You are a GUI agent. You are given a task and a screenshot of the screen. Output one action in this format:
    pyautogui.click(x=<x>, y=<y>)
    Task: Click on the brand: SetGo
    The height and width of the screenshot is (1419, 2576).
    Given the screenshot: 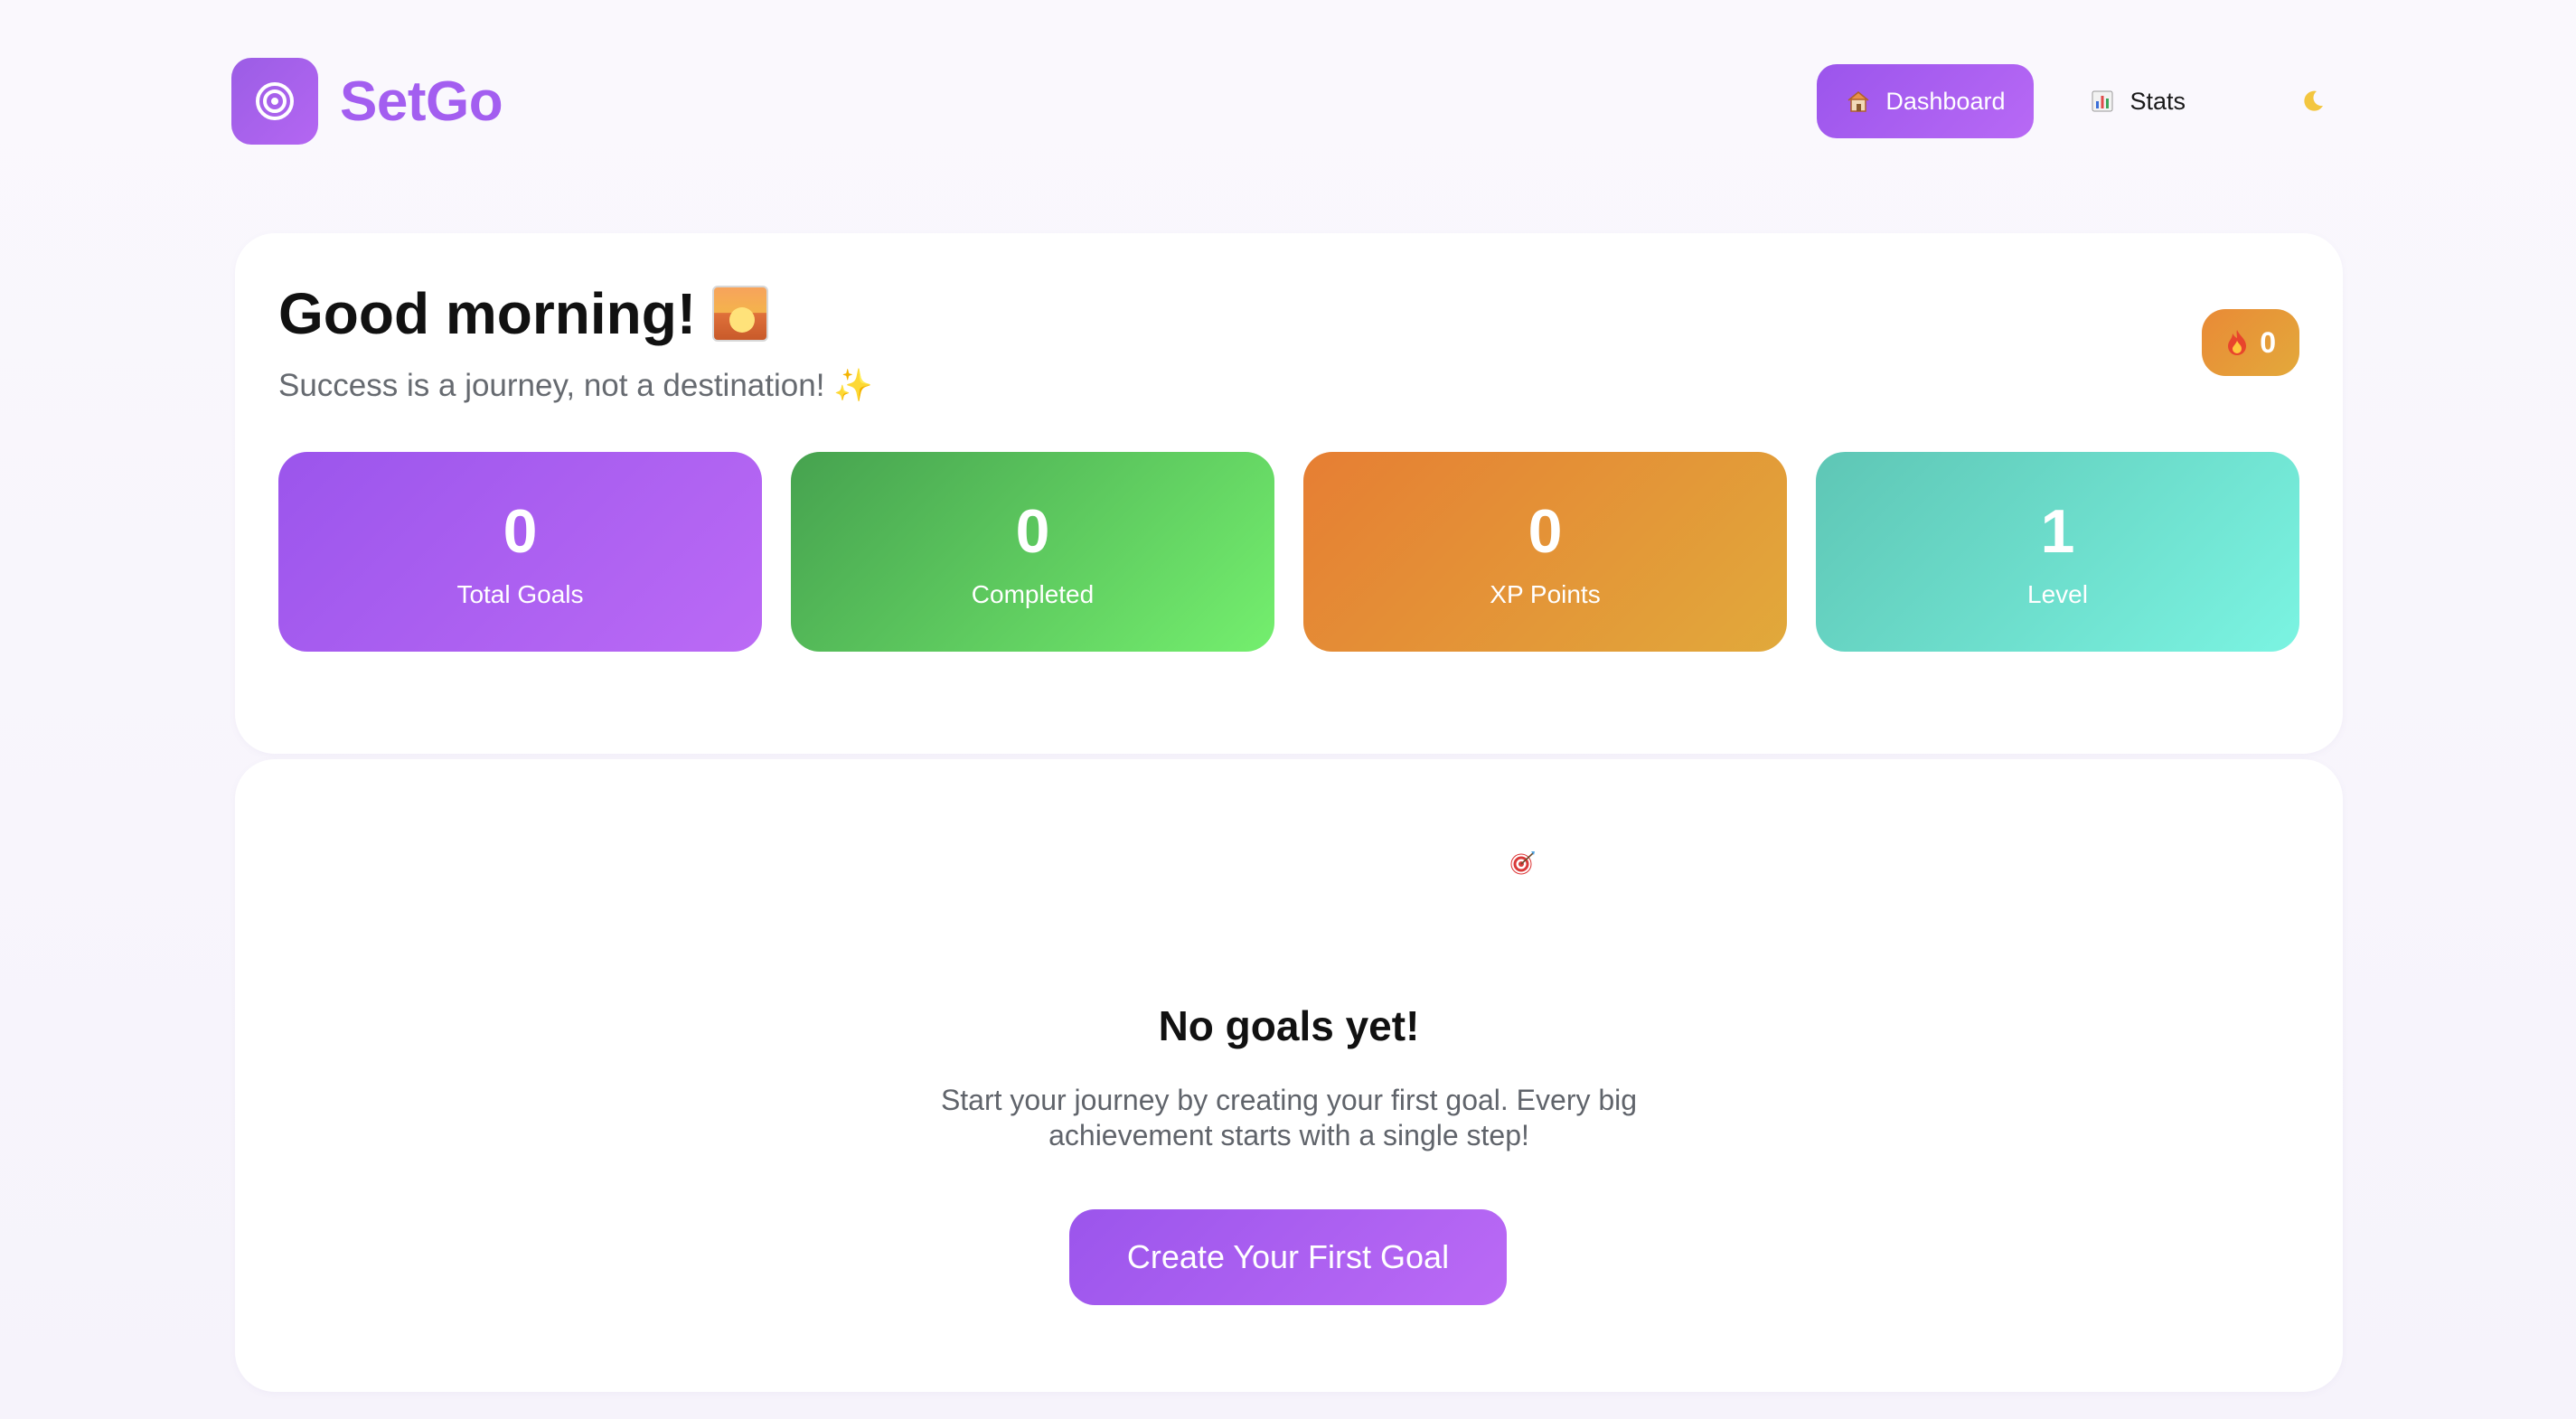 What is the action you would take?
    pyautogui.click(x=367, y=101)
    